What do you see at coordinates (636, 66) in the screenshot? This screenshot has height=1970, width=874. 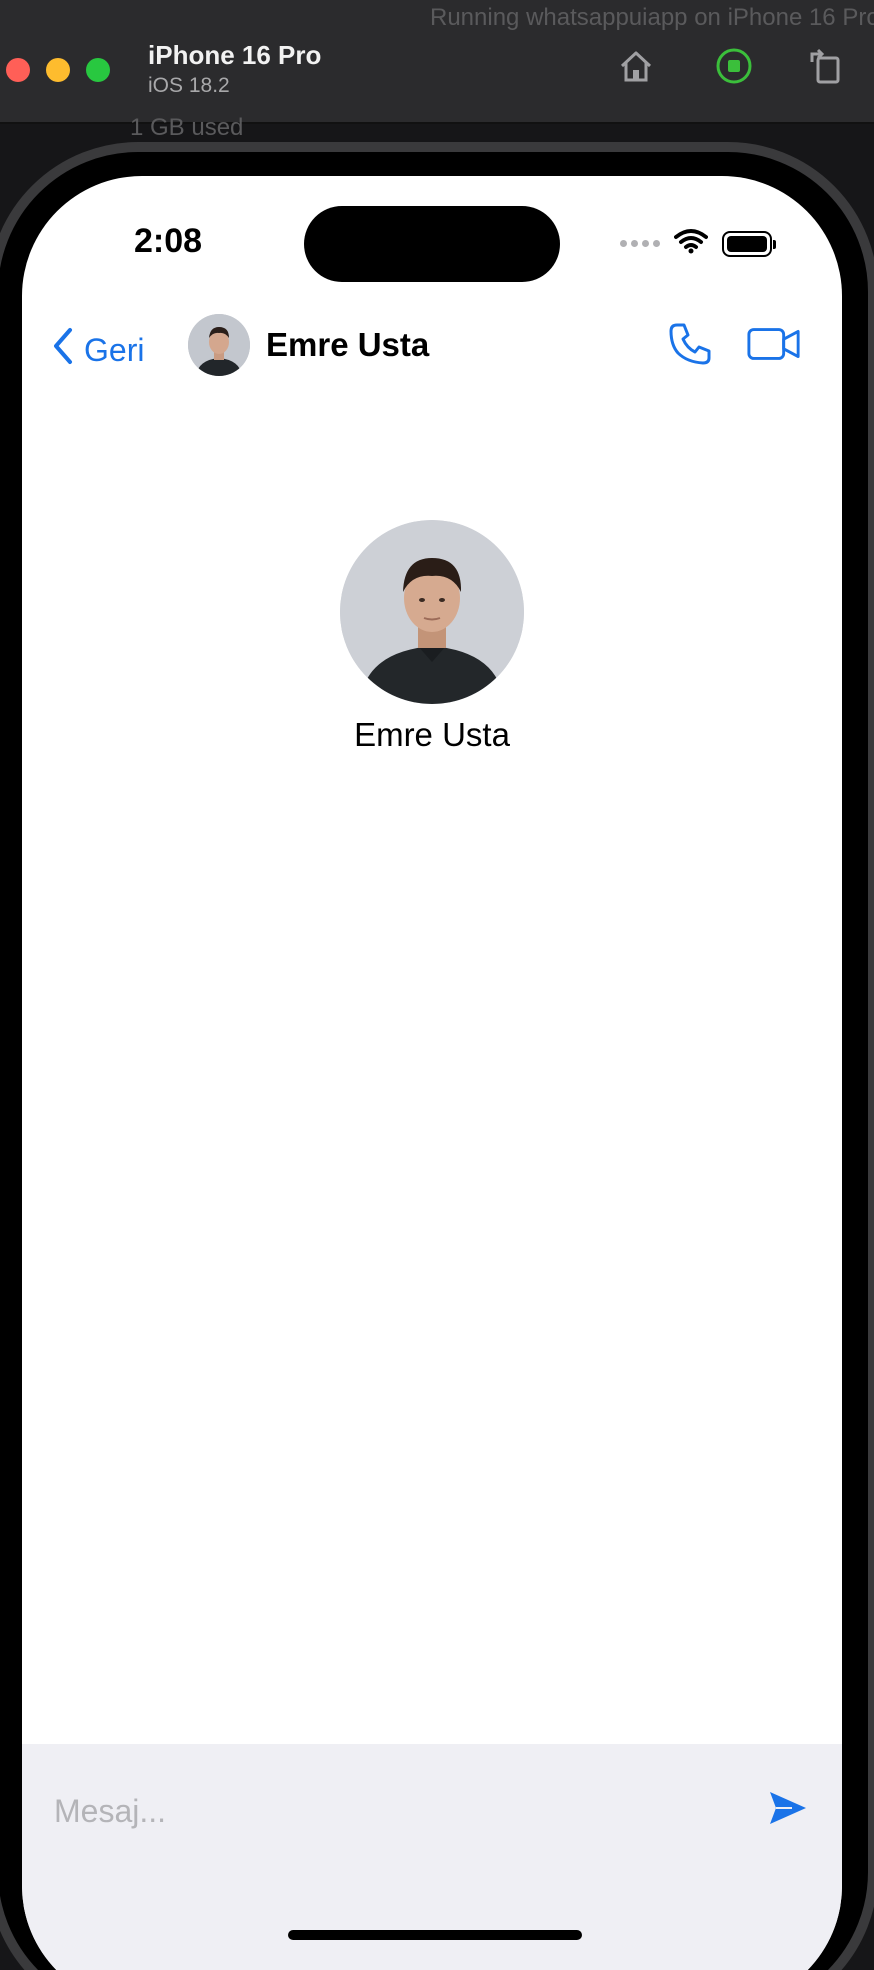 I see `home-icon` at bounding box center [636, 66].